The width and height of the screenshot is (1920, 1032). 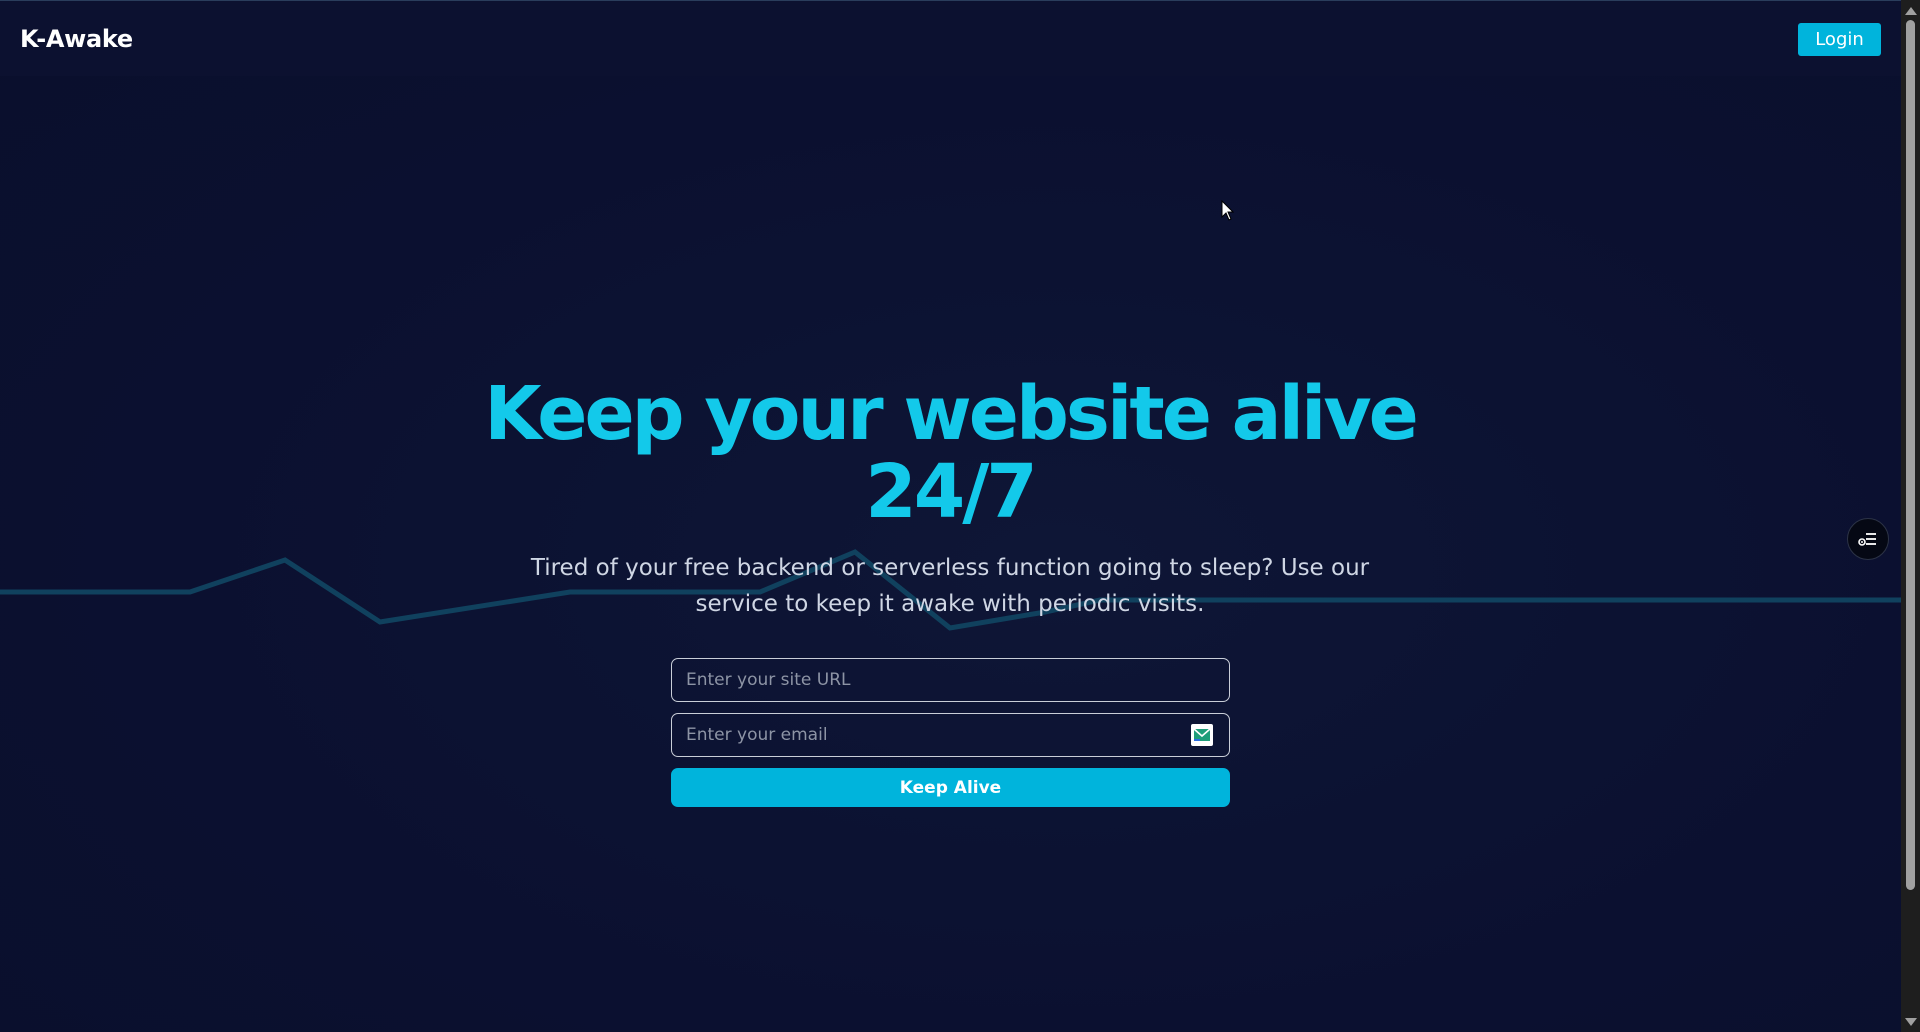 What do you see at coordinates (951, 492) in the screenshot?
I see `hero-title-line2: 24/7` at bounding box center [951, 492].